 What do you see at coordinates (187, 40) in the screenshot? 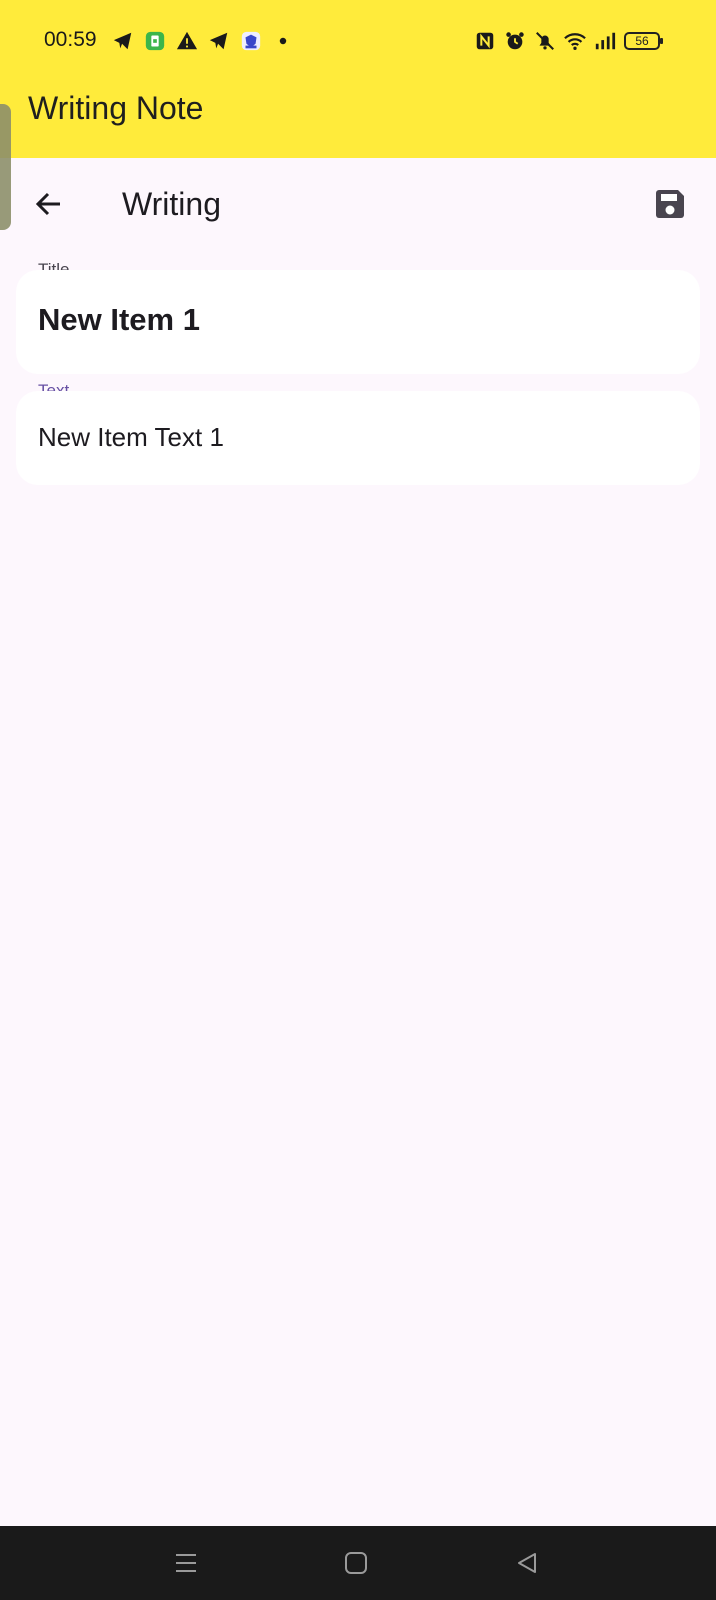
I see `warning-icon` at bounding box center [187, 40].